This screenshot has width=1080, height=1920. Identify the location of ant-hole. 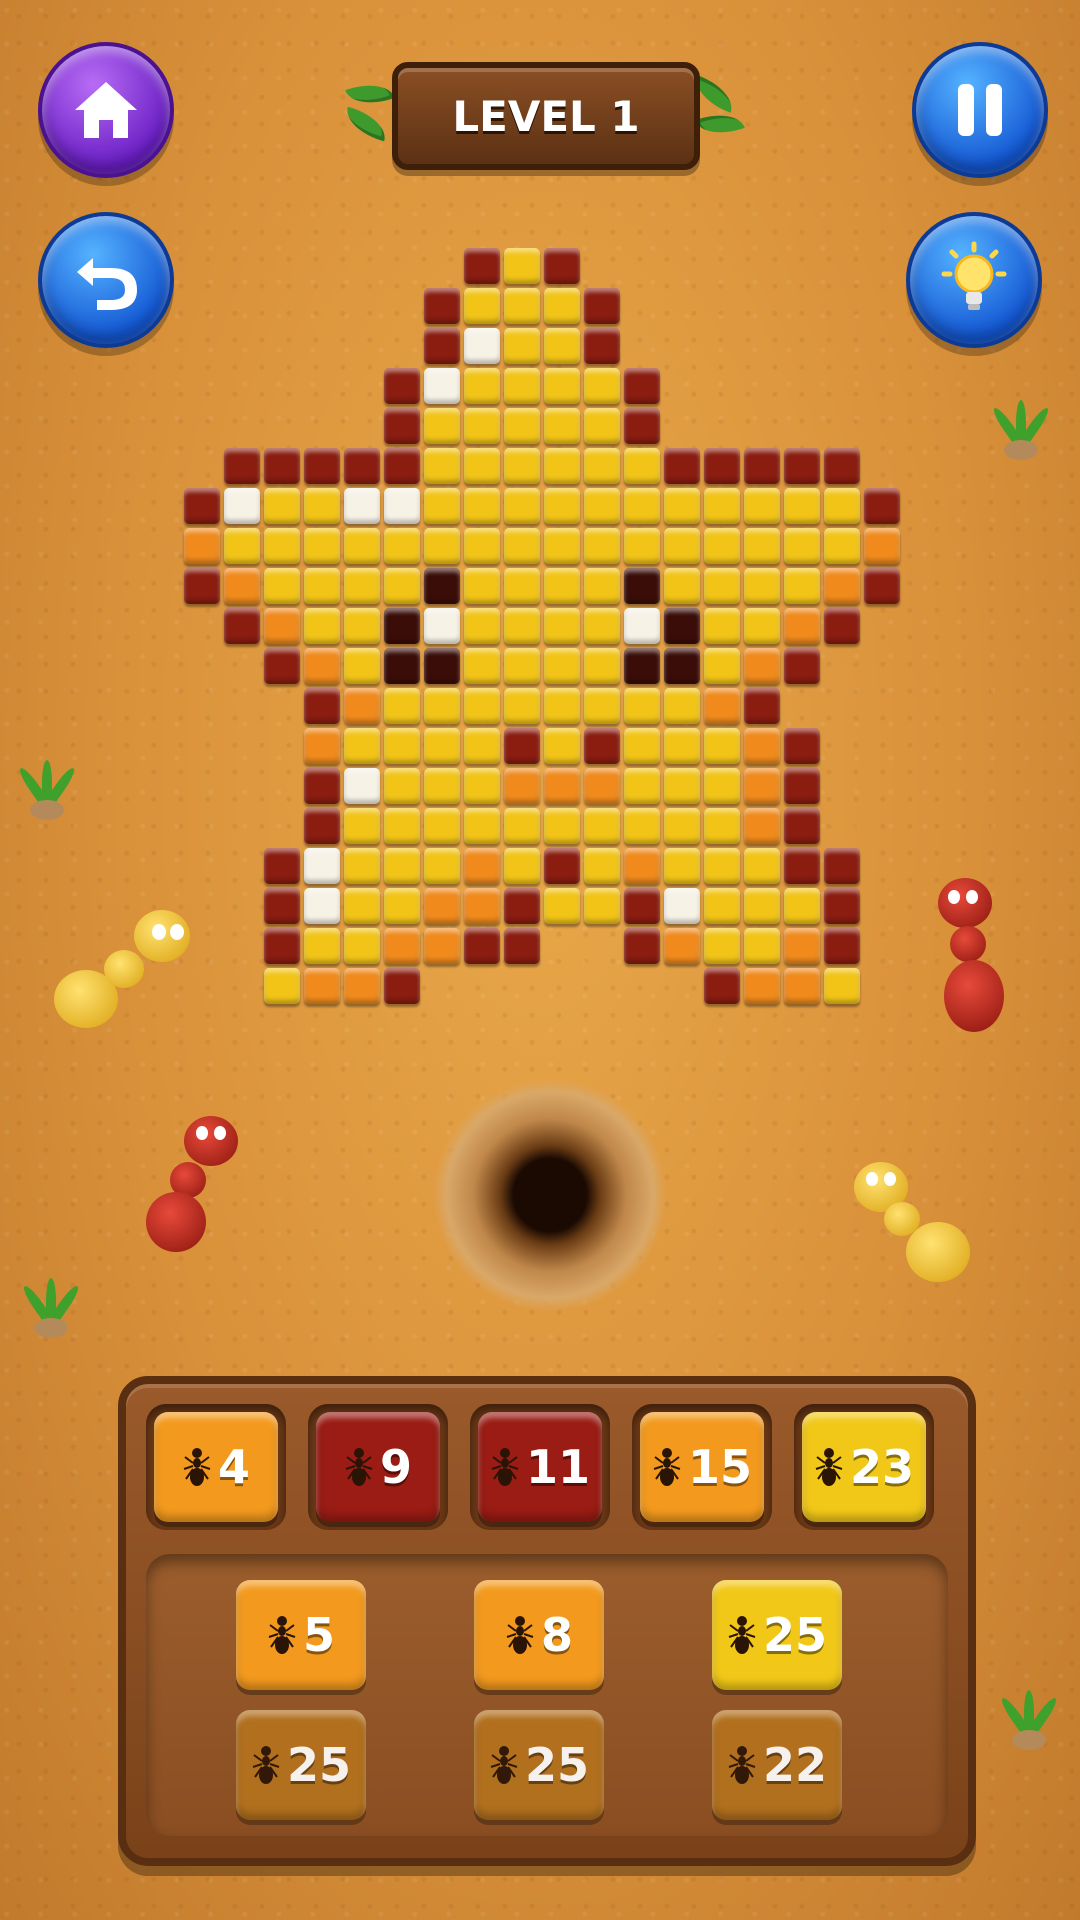
(550, 1195).